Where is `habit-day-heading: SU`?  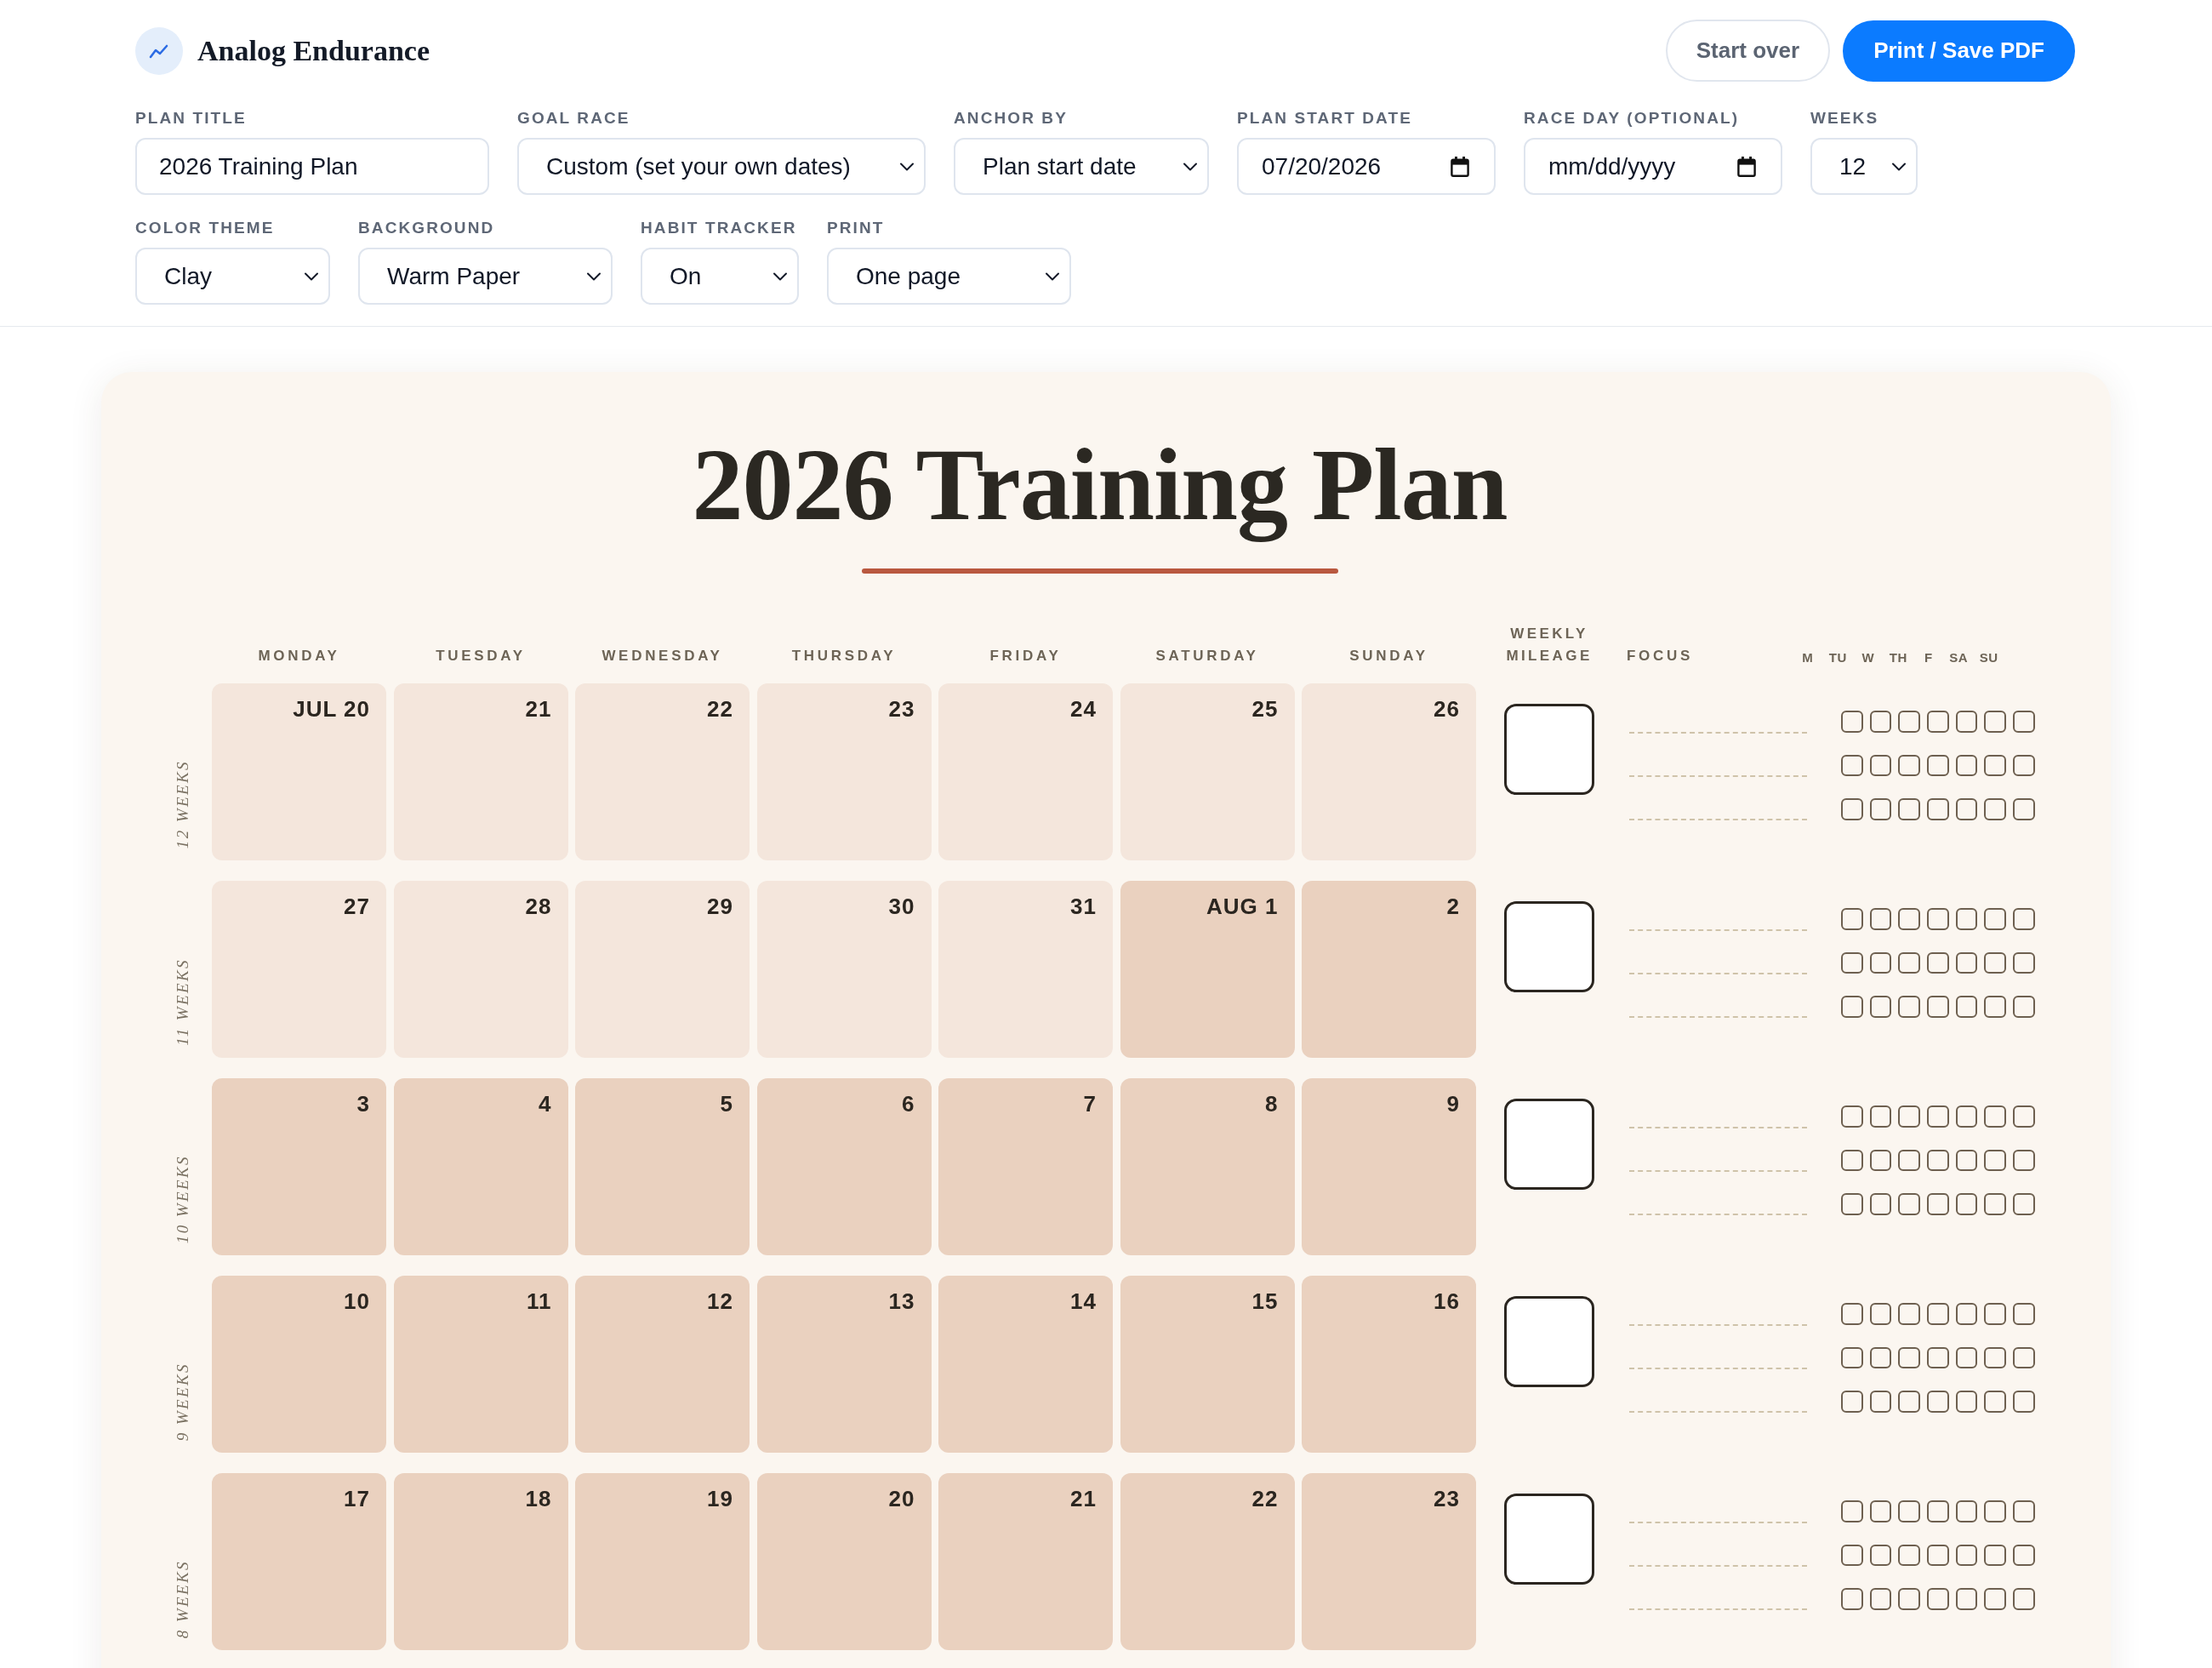 habit-day-heading: SU is located at coordinates (1988, 657).